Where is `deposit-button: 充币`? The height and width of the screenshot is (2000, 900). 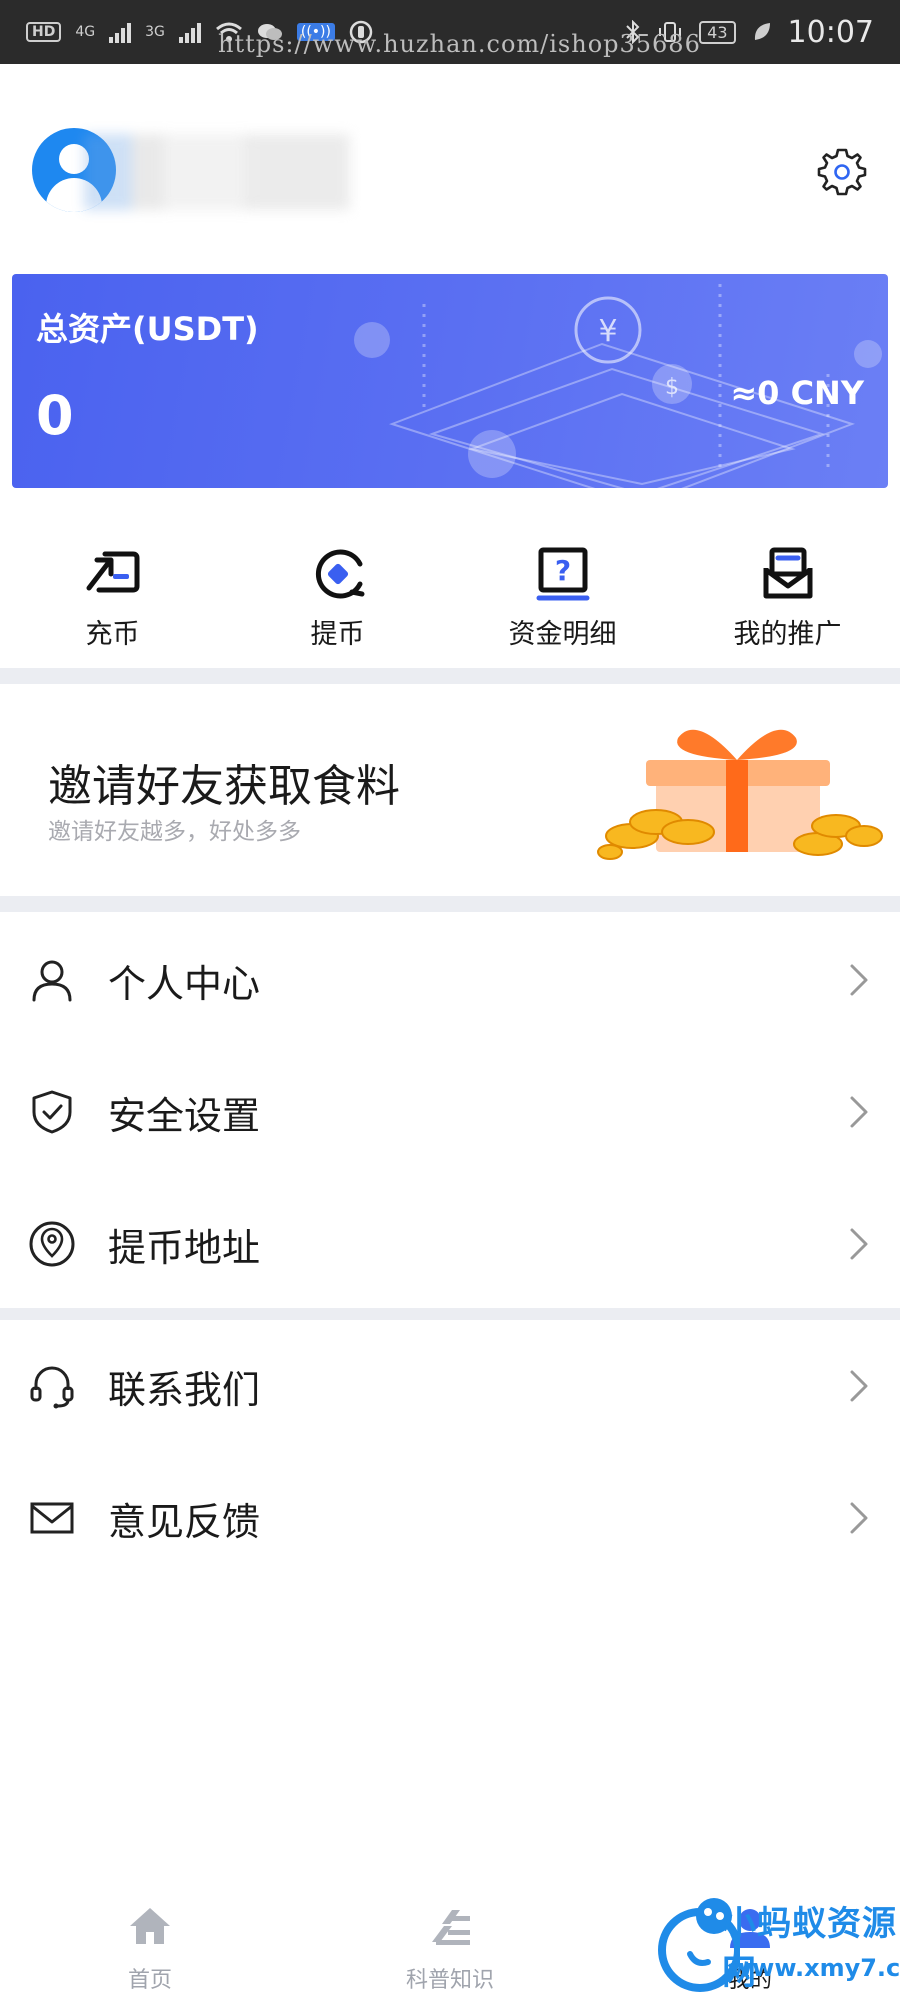 deposit-button: 充币 is located at coordinates (112, 593).